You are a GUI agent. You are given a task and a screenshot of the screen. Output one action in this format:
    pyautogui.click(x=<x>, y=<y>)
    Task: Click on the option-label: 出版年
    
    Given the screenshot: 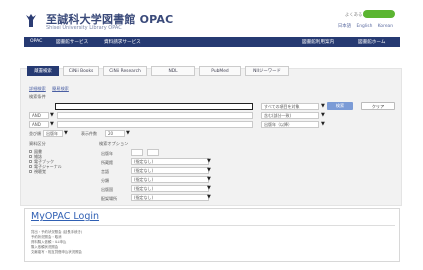 What is the action you would take?
    pyautogui.click(x=107, y=153)
    